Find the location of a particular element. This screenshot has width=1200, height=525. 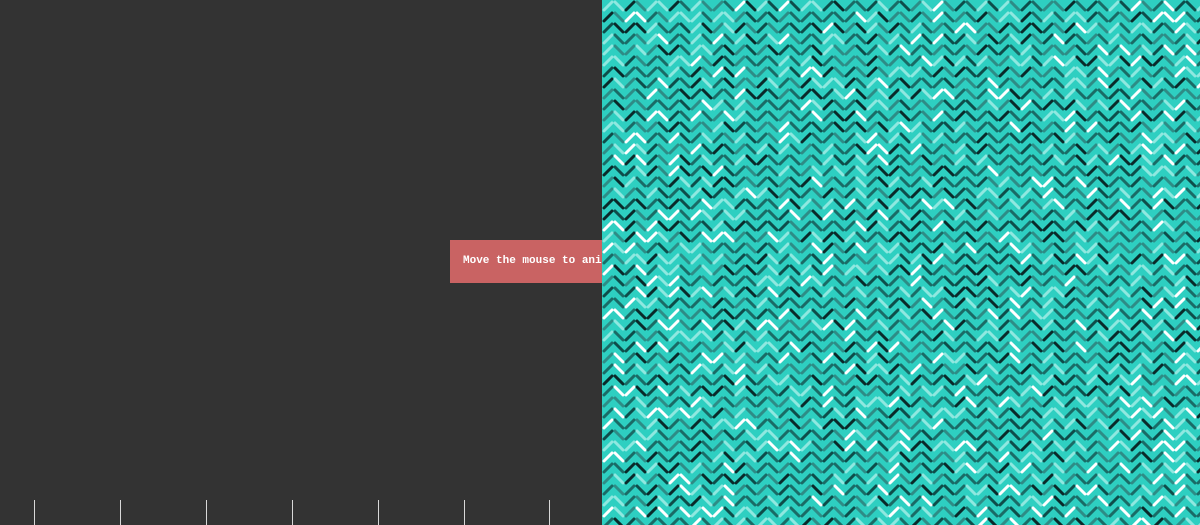

mouse-hint-text: Move the mouse to animate is located at coordinates (532, 261).